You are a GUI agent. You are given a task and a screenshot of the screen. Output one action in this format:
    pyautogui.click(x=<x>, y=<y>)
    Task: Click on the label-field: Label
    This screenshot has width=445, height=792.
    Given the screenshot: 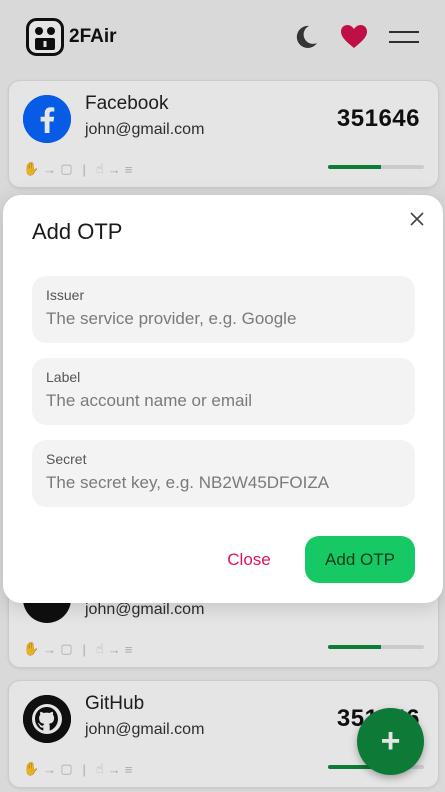 What is the action you would take?
    pyautogui.click(x=223, y=391)
    